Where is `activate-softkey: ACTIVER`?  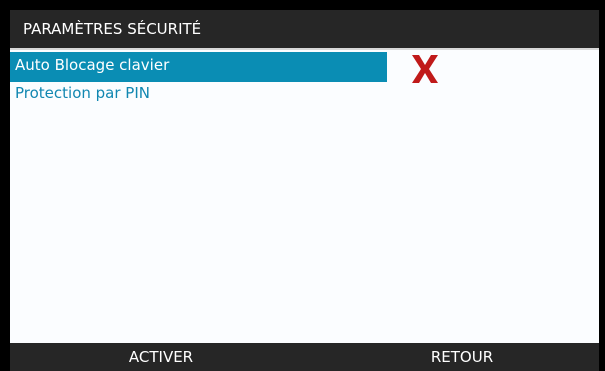
activate-softkey: ACTIVER is located at coordinates (161, 357).